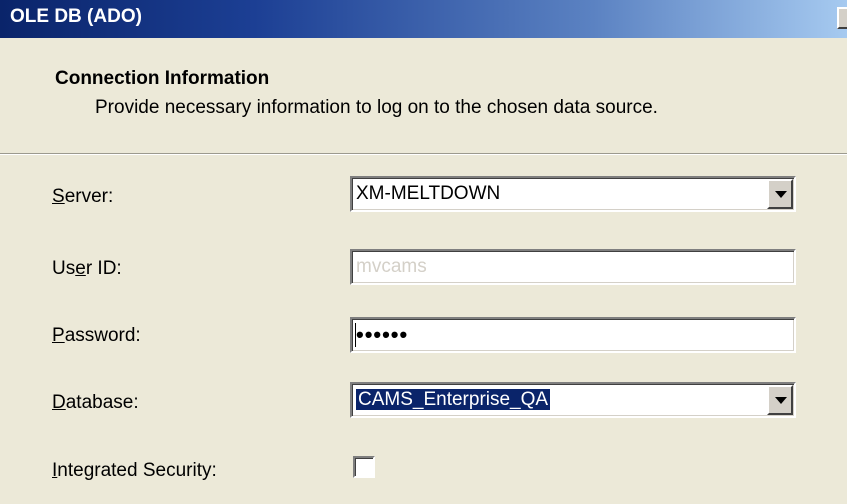  Describe the element at coordinates (76, 16) in the screenshot. I see `window-title: OLE DB (ADO)` at that location.